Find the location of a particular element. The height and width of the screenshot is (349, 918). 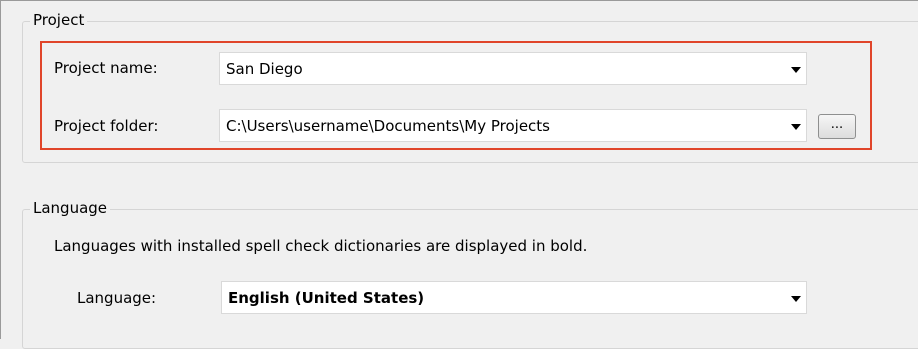

project-name-label: Project name: is located at coordinates (106, 68).